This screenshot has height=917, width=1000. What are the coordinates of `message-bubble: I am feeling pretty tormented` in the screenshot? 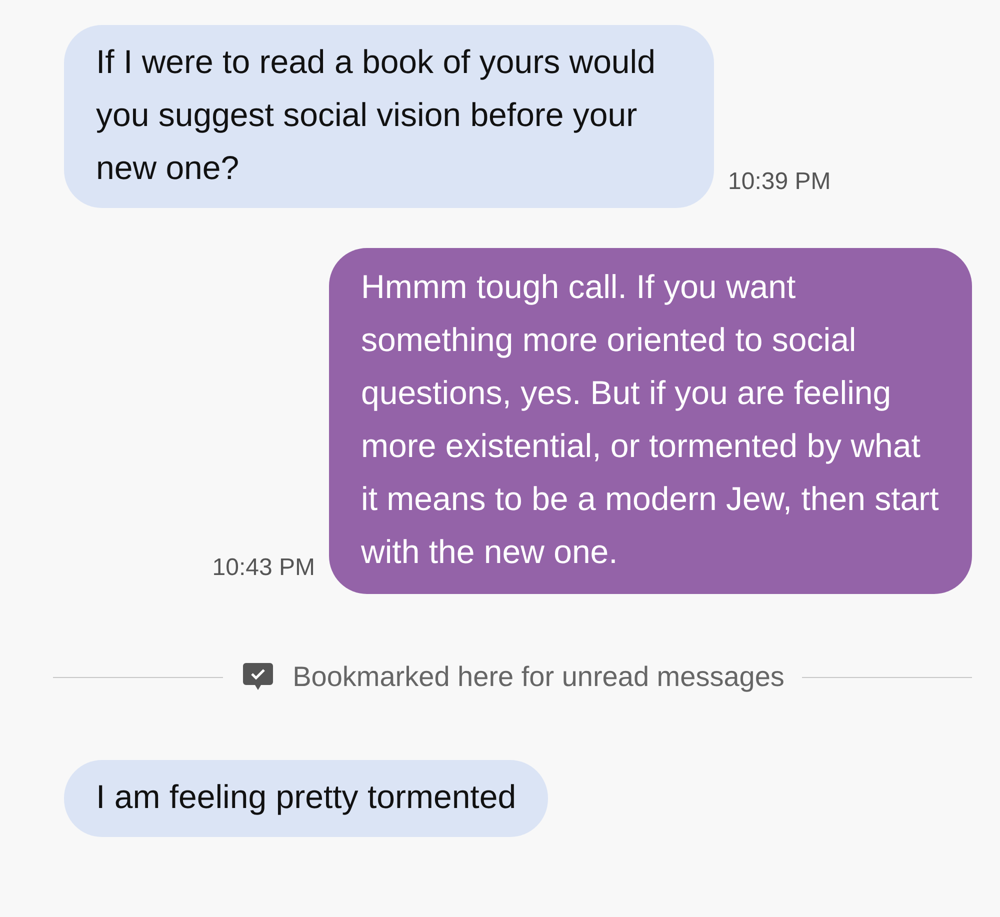 It's located at (306, 798).